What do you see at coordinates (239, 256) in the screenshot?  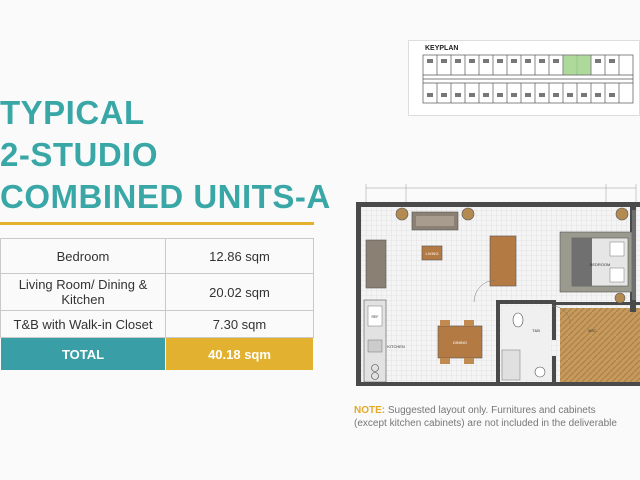 I see `area-value: 12.86 sqm` at bounding box center [239, 256].